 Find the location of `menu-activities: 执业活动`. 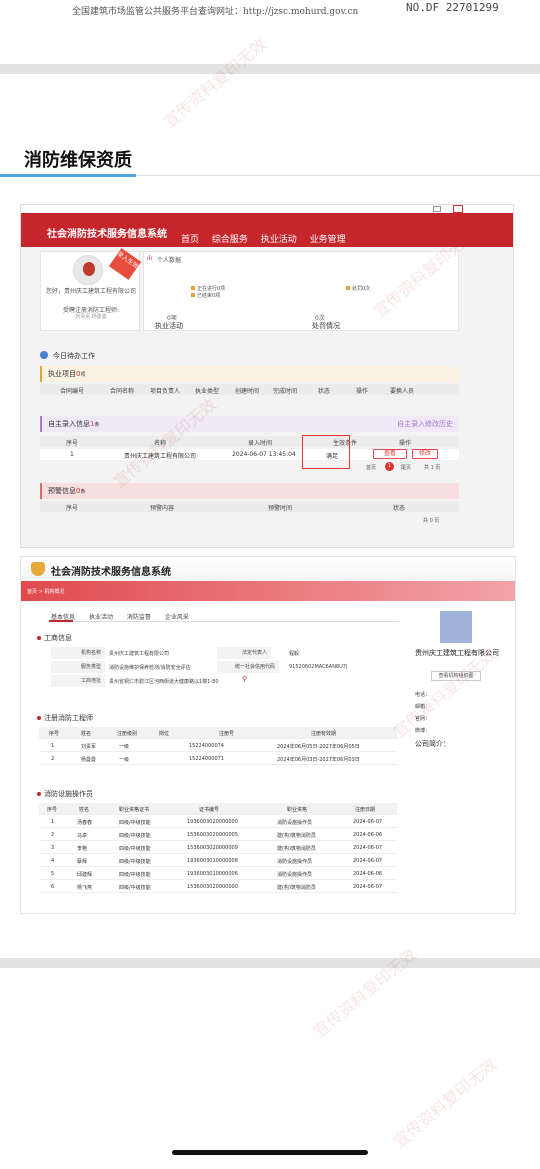

menu-activities: 执业活动 is located at coordinates (279, 240).